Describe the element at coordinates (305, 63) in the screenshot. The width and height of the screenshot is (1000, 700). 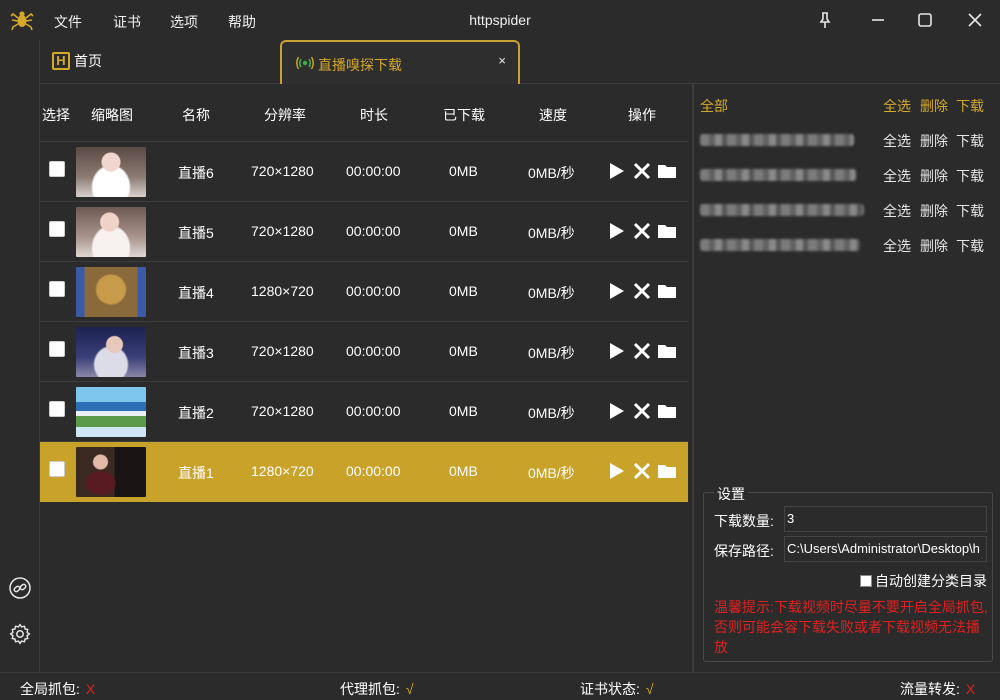
I see `broadcast-icon` at that location.